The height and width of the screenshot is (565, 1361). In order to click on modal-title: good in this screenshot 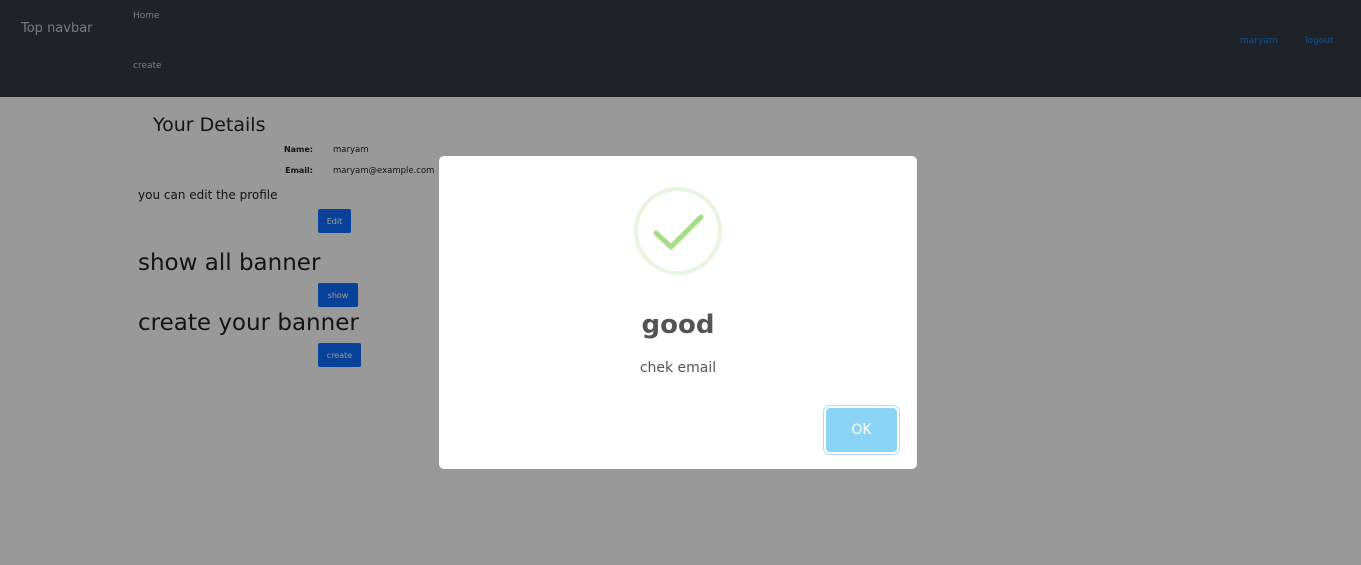, I will do `click(678, 325)`.